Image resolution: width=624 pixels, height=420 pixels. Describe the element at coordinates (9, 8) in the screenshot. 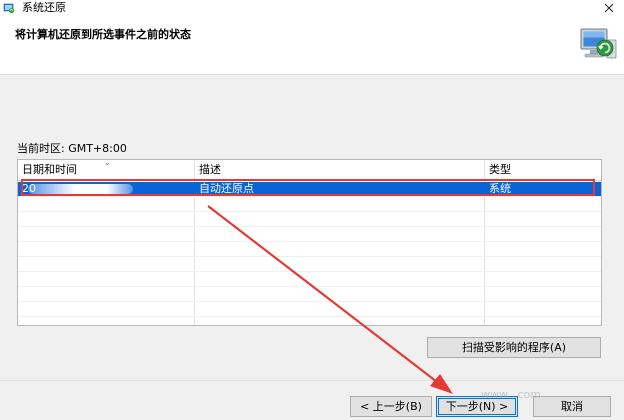

I see `system-restore-icon` at that location.